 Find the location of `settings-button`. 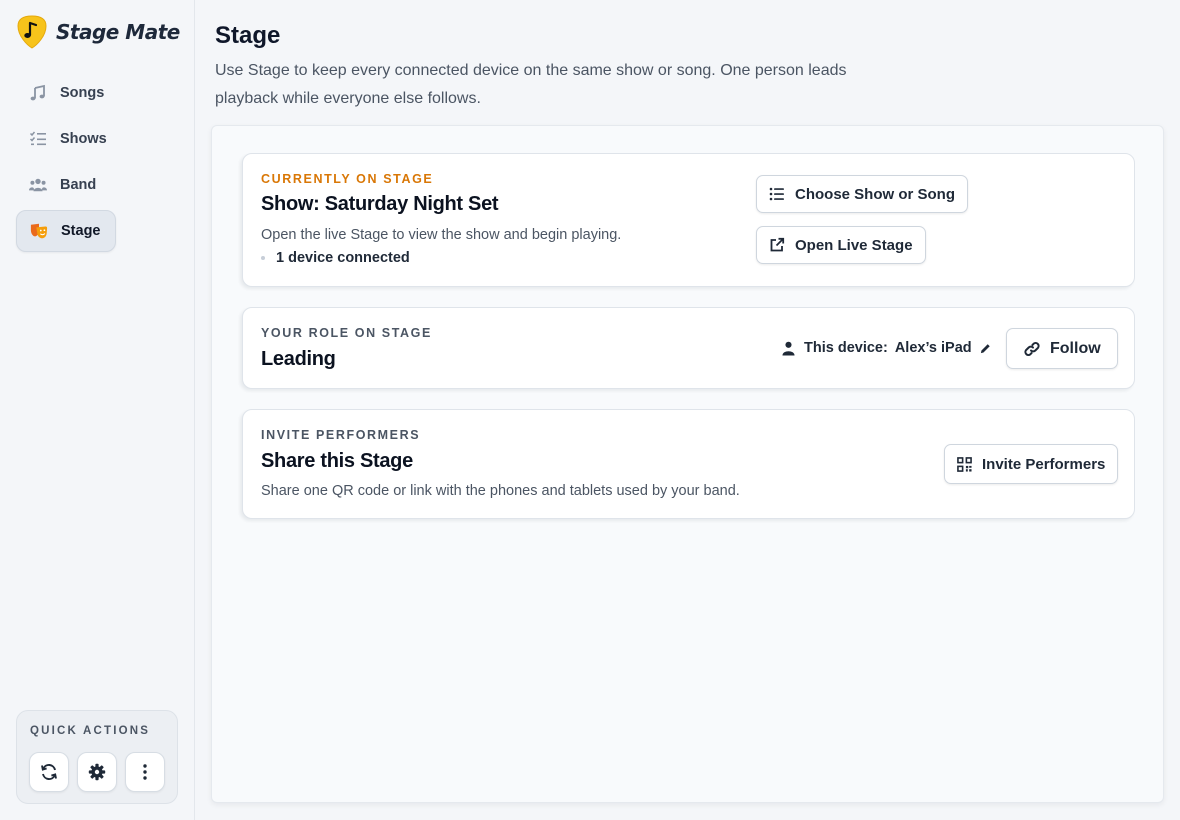

settings-button is located at coordinates (97, 772).